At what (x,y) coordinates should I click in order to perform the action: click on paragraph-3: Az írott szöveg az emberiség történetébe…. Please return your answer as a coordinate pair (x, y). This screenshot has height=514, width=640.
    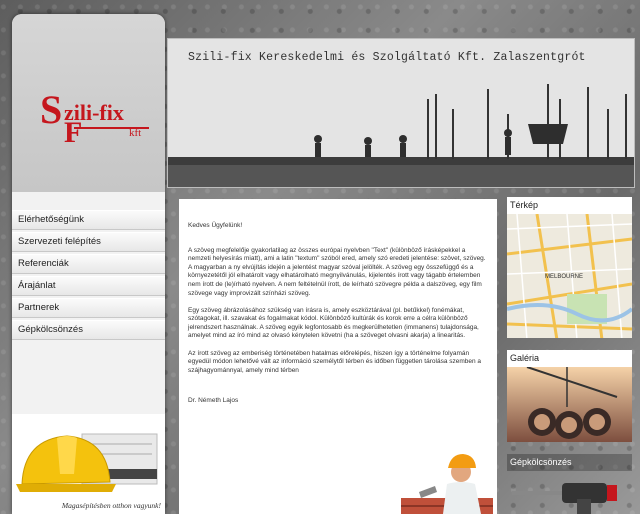
    Looking at the image, I should click on (335, 361).